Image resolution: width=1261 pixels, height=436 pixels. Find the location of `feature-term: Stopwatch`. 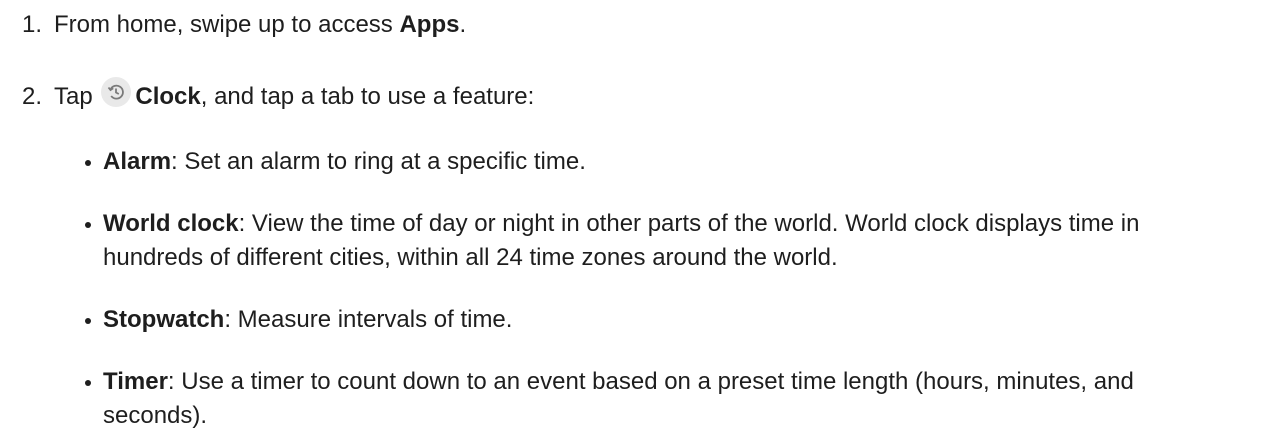

feature-term: Stopwatch is located at coordinates (164, 319).